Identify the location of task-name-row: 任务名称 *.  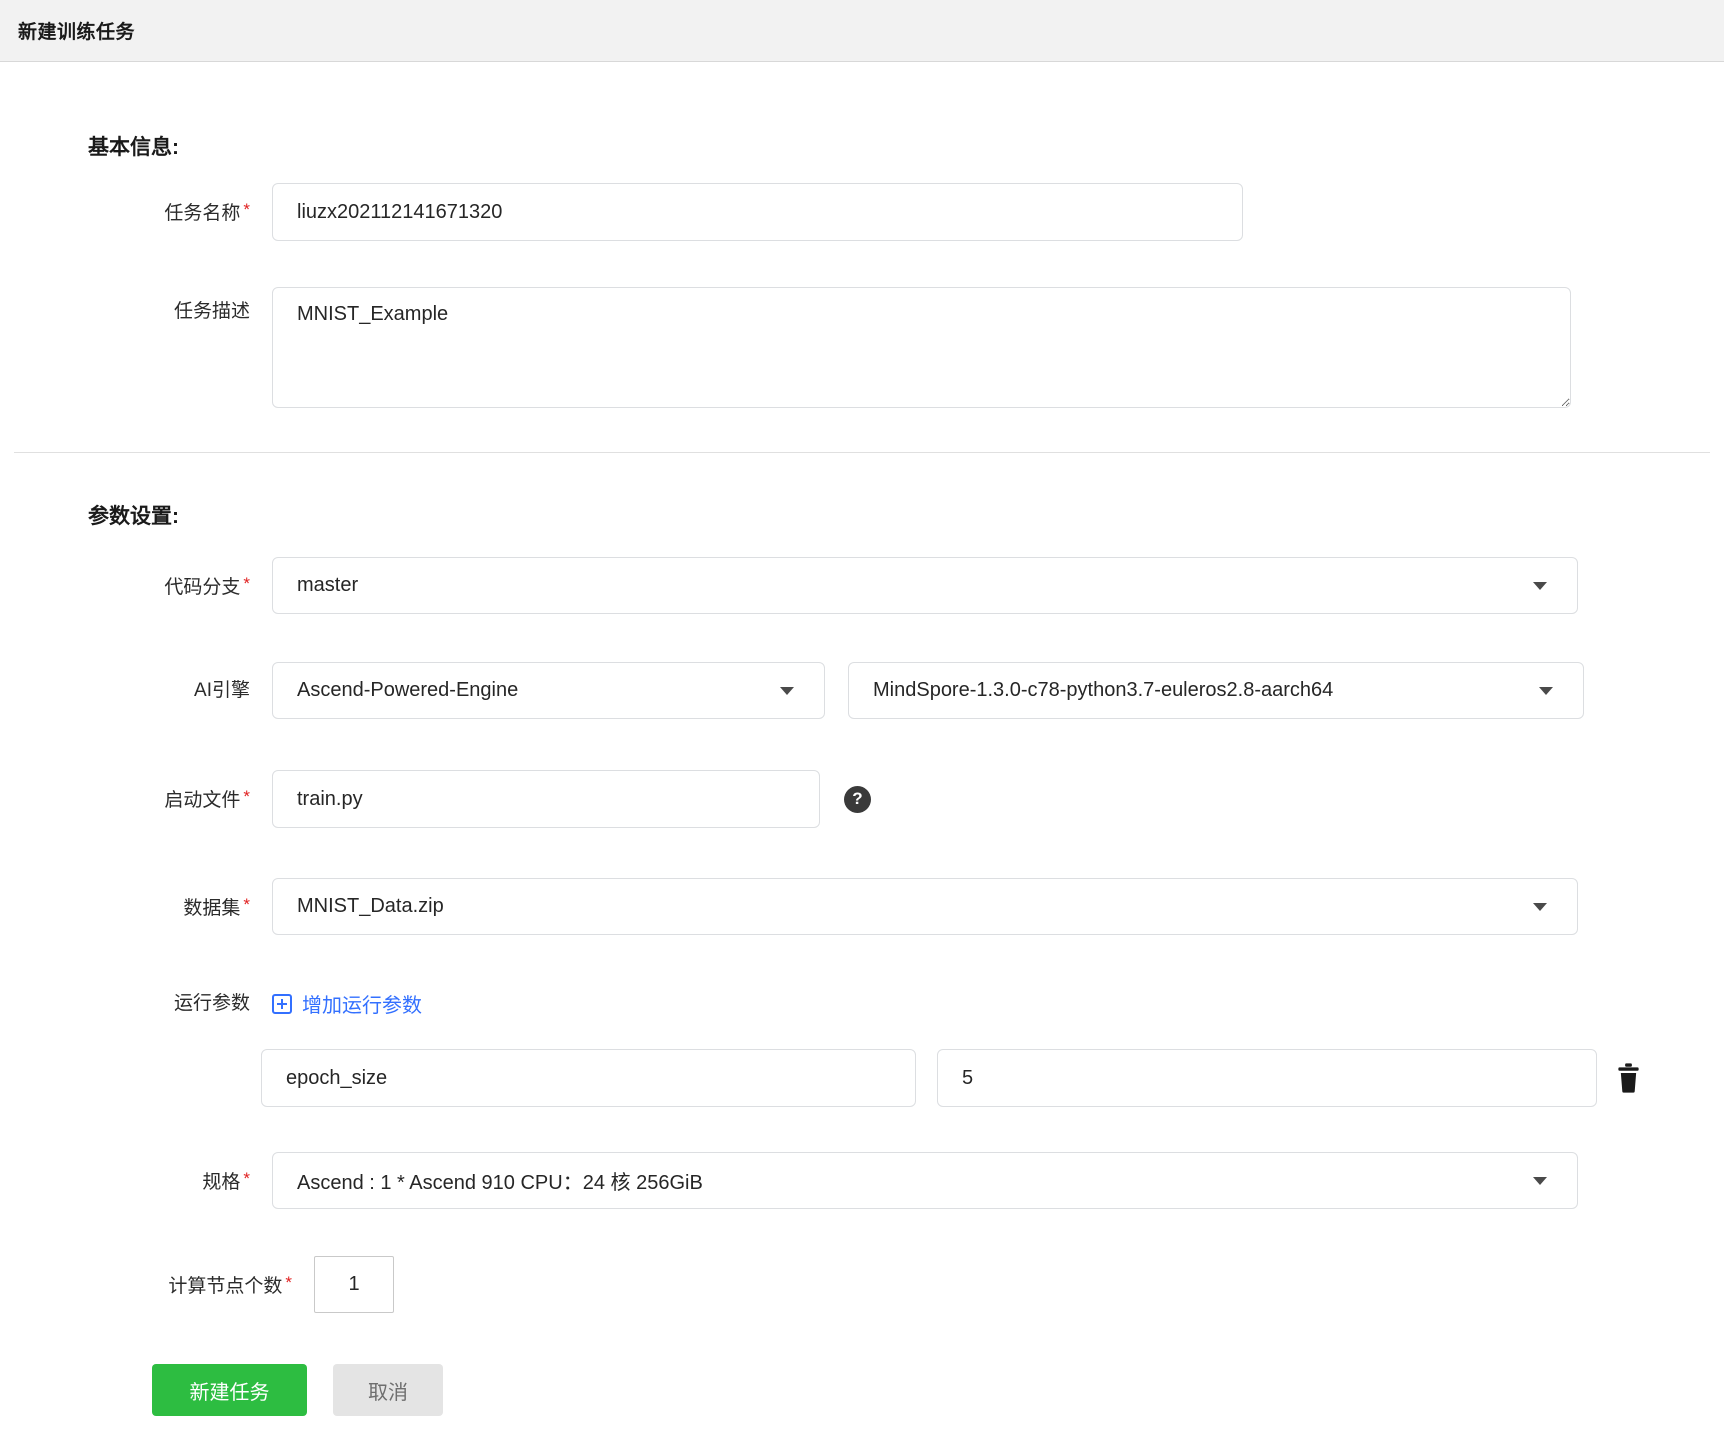
(862, 212).